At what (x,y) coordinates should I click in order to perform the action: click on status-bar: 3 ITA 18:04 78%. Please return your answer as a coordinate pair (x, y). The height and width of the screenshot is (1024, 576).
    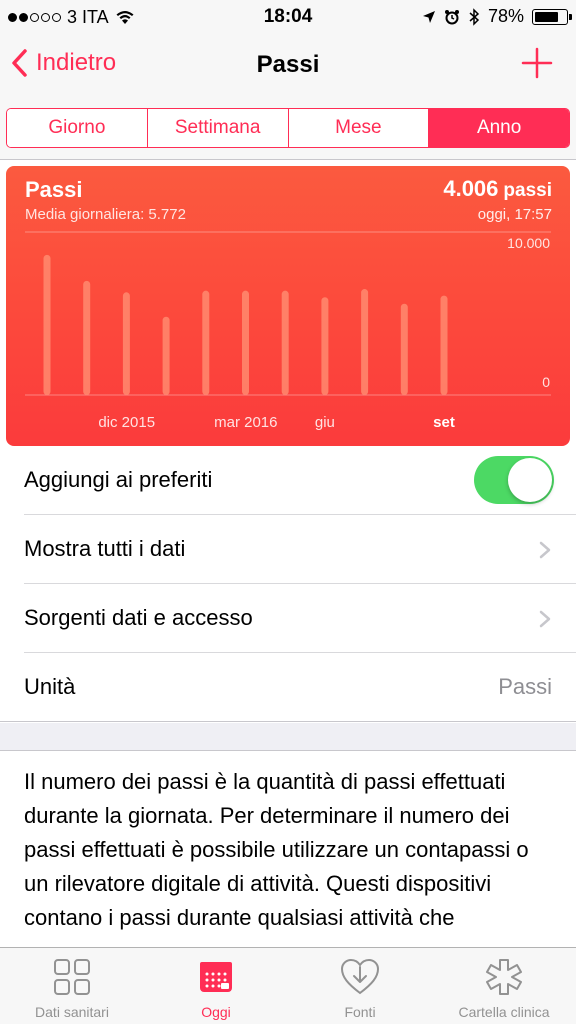
    Looking at the image, I should click on (288, 17).